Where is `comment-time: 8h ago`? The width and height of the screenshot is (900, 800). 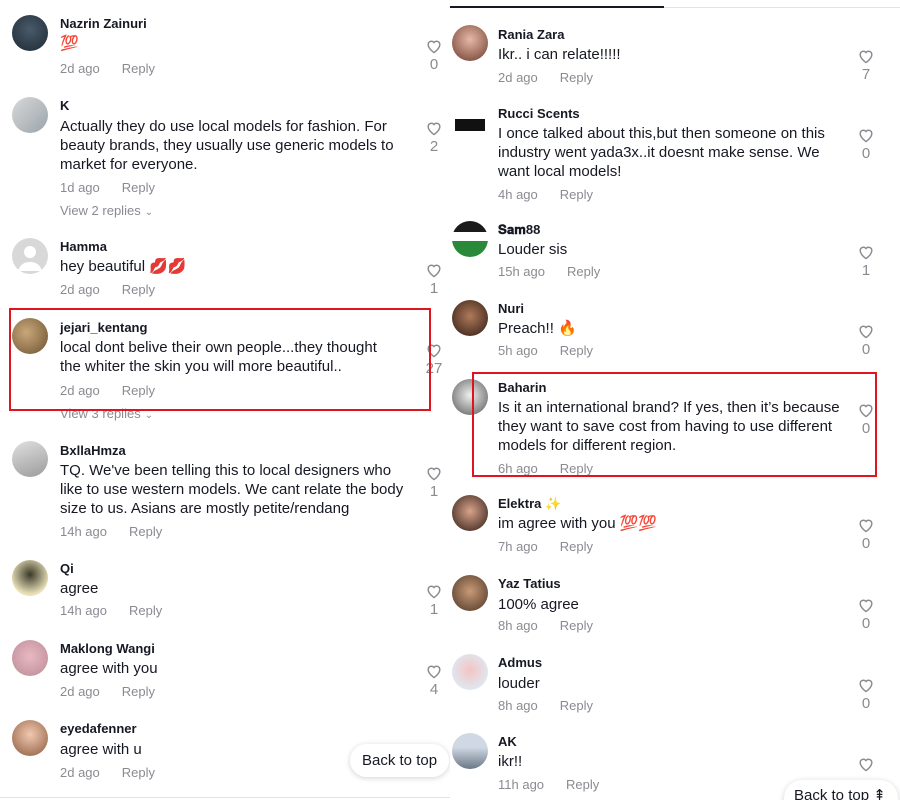
comment-time: 8h ago is located at coordinates (518, 625).